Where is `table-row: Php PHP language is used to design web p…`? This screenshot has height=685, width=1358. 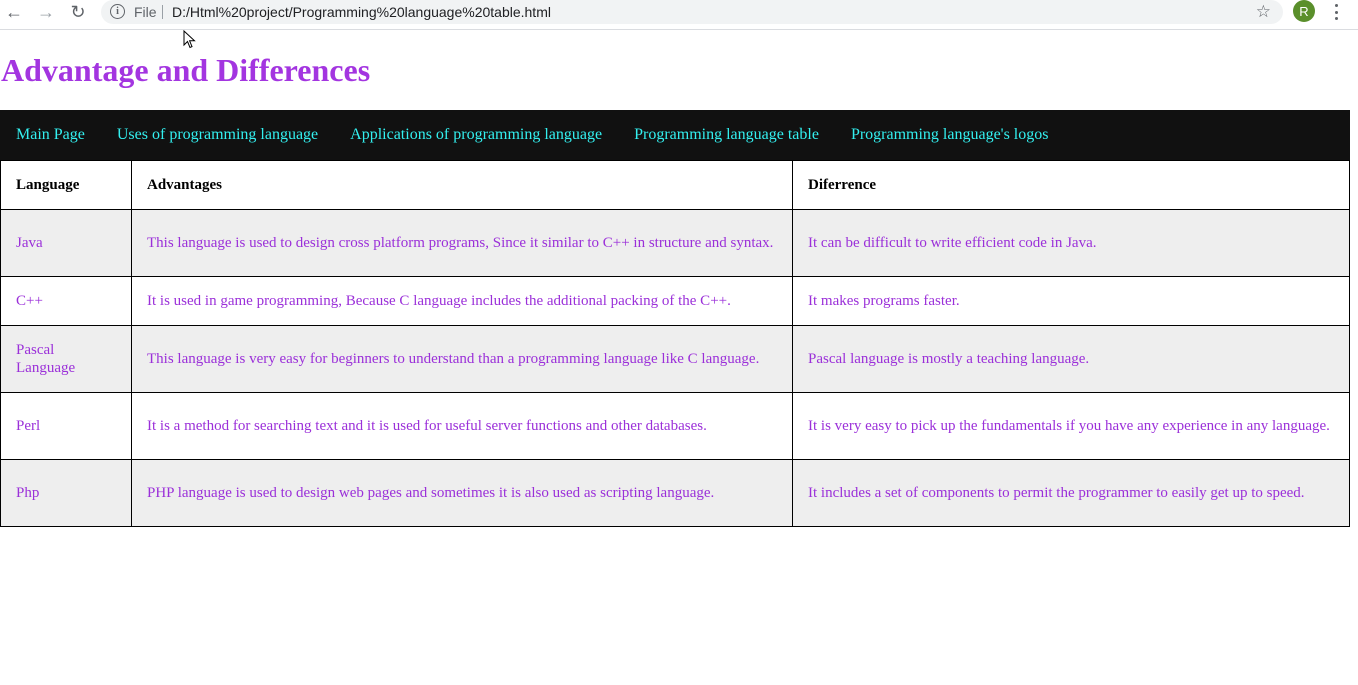
table-row: Php PHP language is used to design web p… is located at coordinates (675, 493).